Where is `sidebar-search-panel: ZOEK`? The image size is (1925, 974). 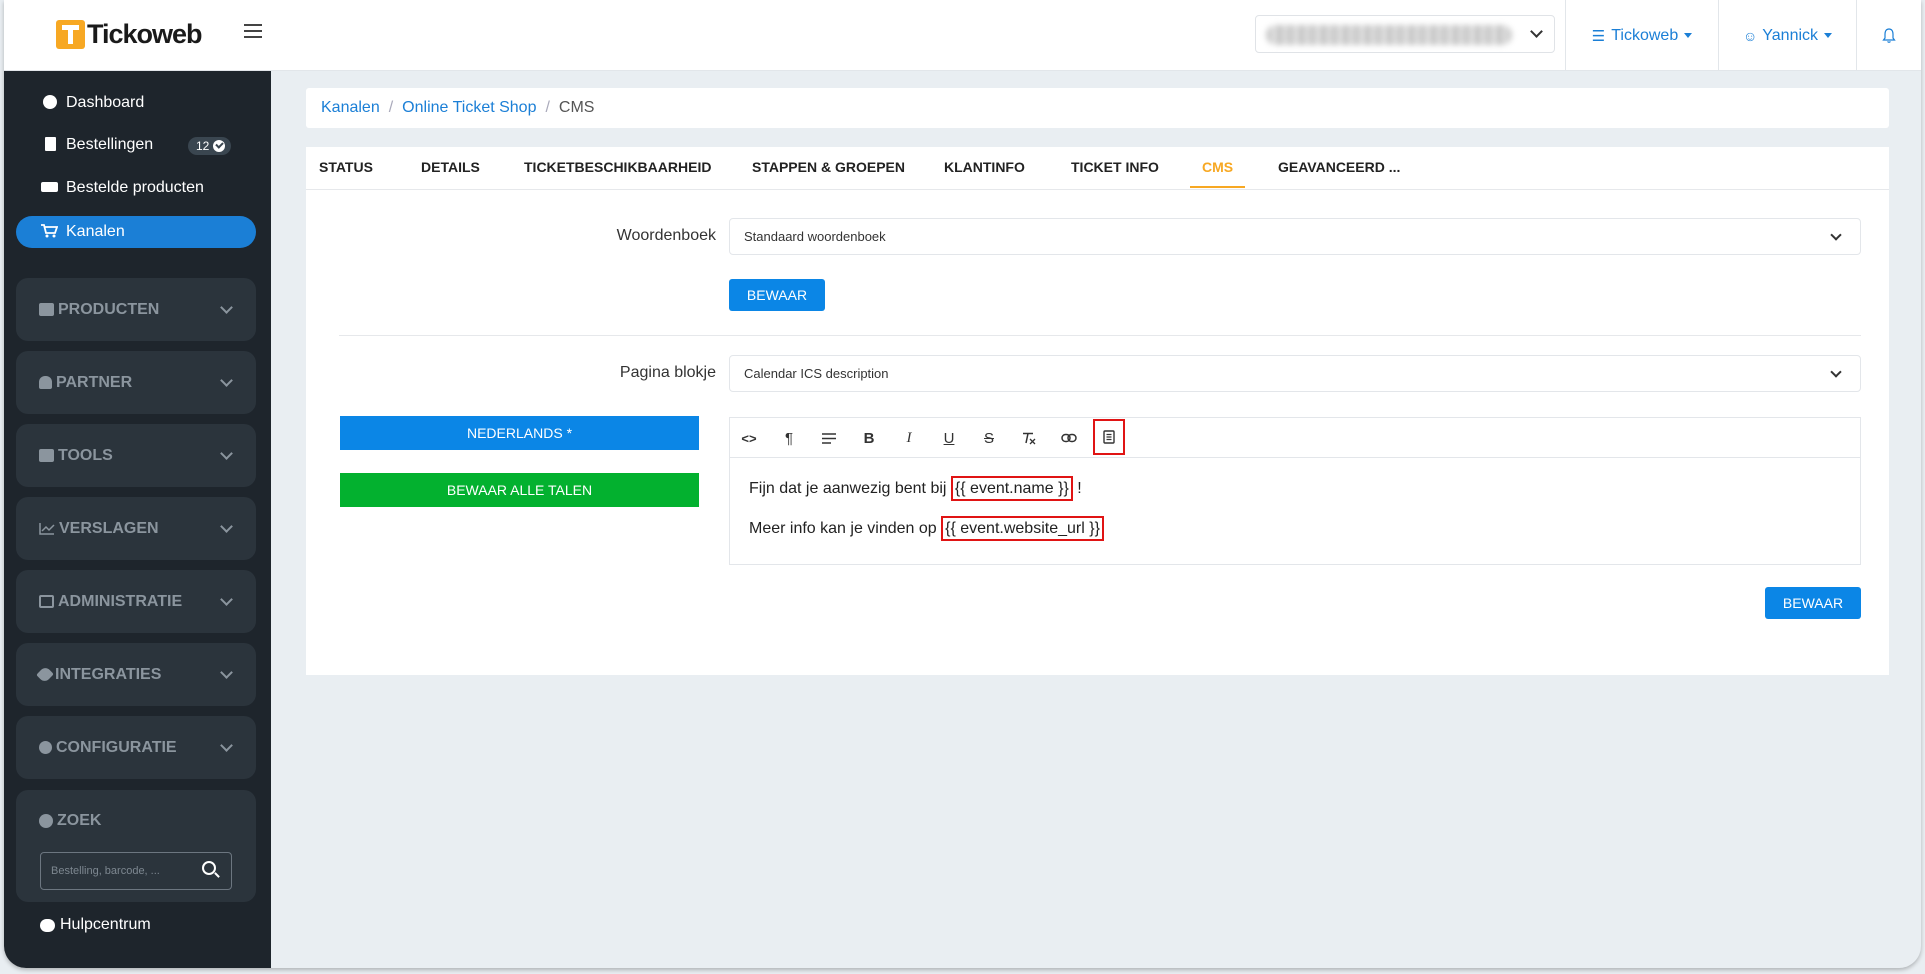 sidebar-search-panel: ZOEK is located at coordinates (136, 846).